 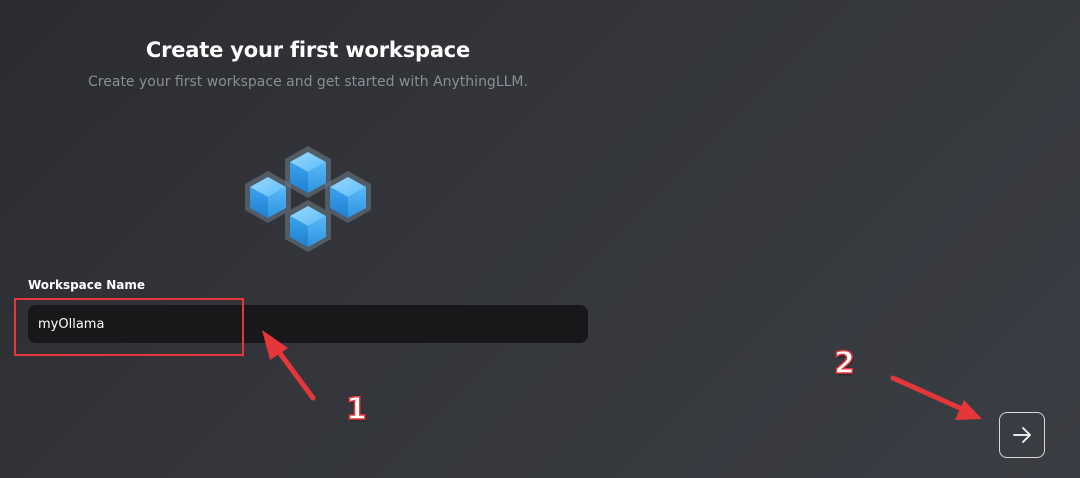 I want to click on next-button, so click(x=1022, y=435).